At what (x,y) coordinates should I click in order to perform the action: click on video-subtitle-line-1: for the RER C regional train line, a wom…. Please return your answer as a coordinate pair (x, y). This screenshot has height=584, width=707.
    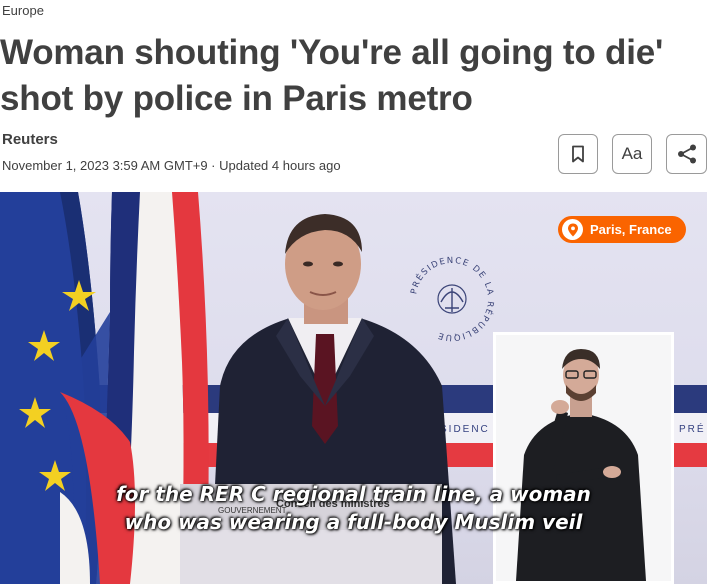
    Looking at the image, I should click on (353, 494).